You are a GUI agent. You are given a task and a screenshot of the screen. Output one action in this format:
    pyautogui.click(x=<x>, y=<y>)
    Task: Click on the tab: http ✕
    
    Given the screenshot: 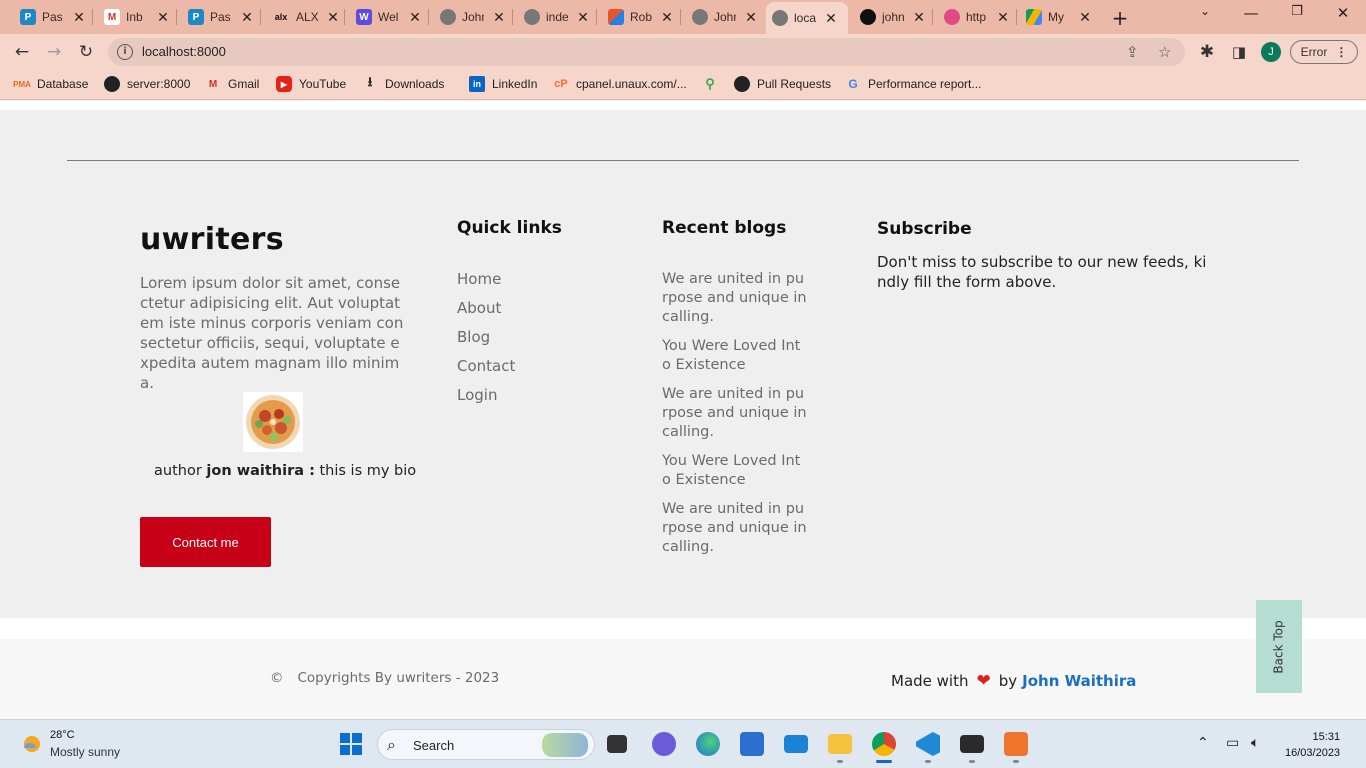 What is the action you would take?
    pyautogui.click(x=977, y=17)
    